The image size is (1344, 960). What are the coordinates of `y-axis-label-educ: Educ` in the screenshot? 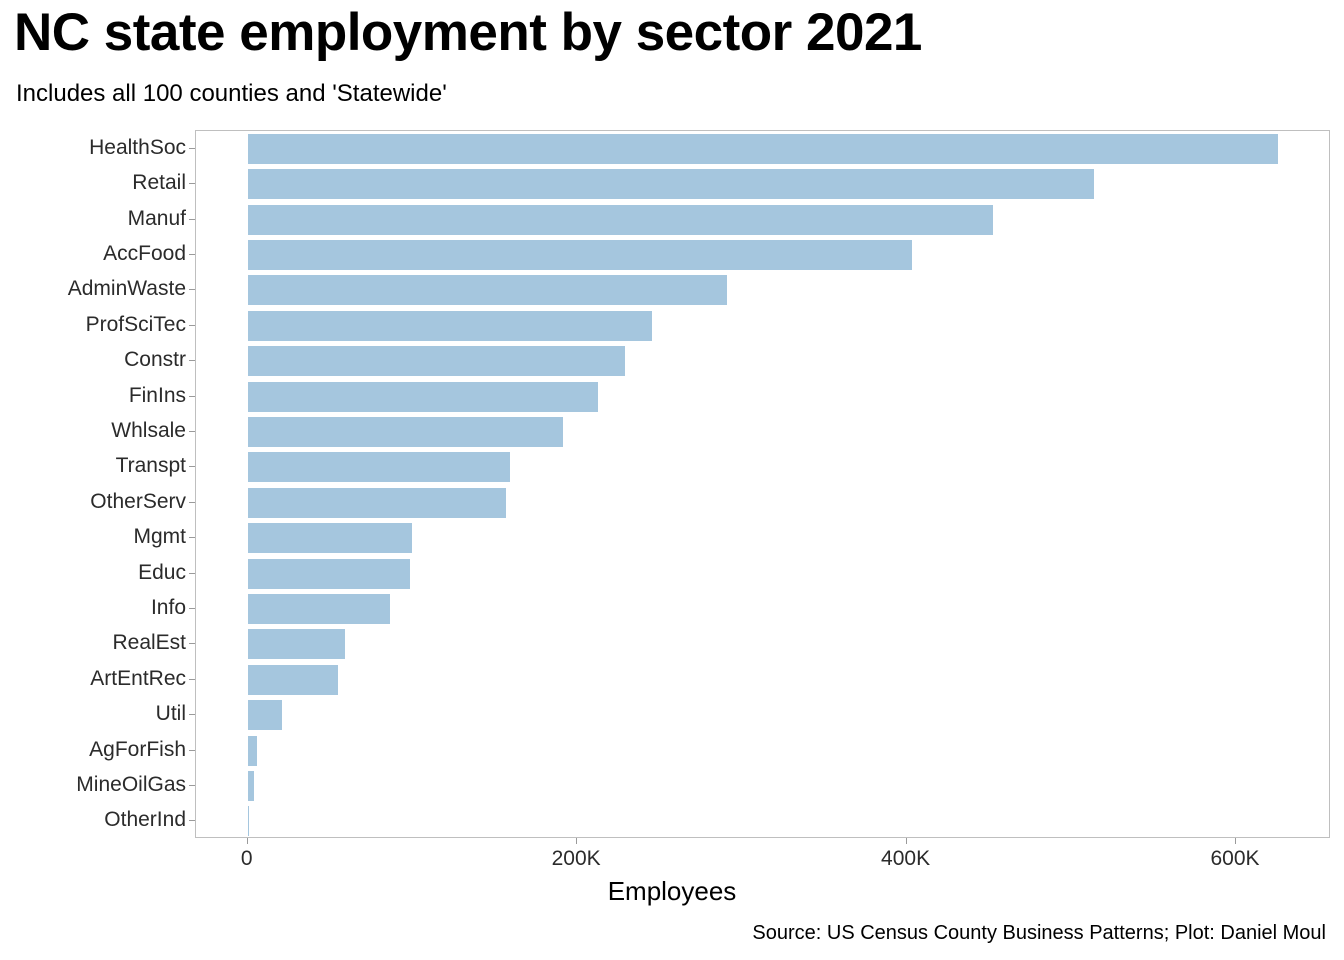 It's located at (162, 572).